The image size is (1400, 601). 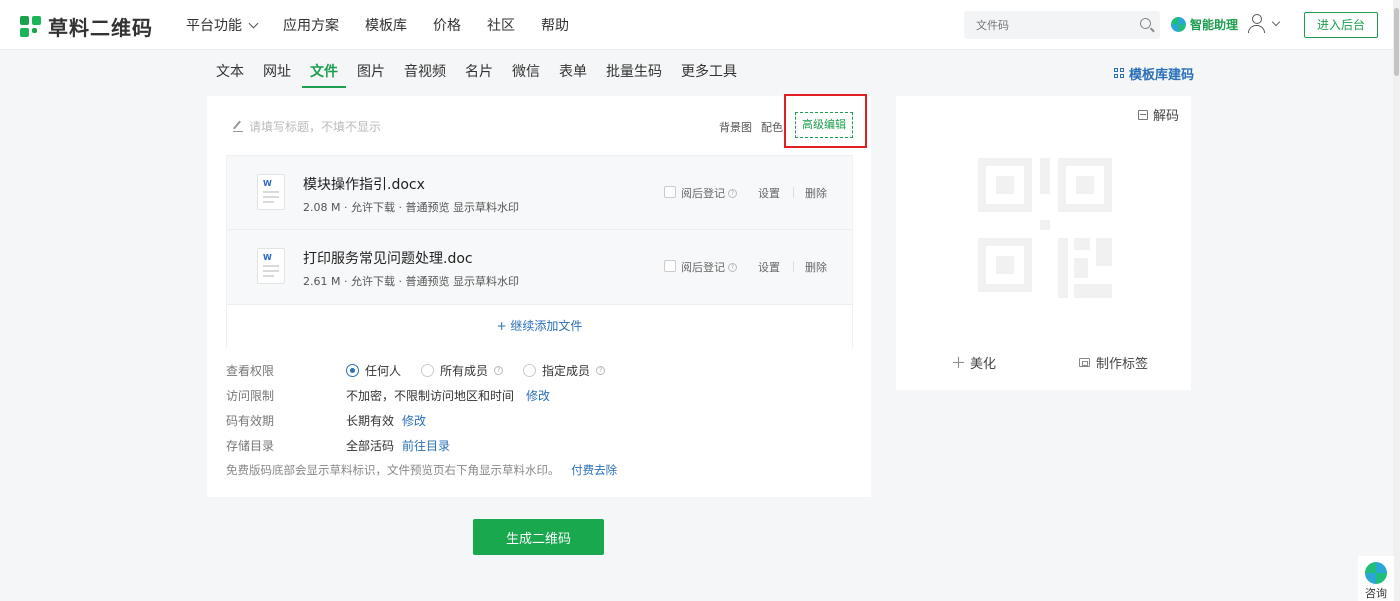 I want to click on access-label: 访问限制, so click(x=250, y=396).